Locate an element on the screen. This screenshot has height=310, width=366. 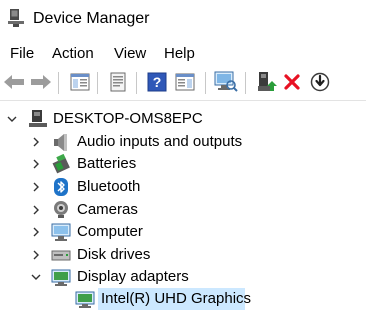
uninstall-device-icon is located at coordinates (292, 82).